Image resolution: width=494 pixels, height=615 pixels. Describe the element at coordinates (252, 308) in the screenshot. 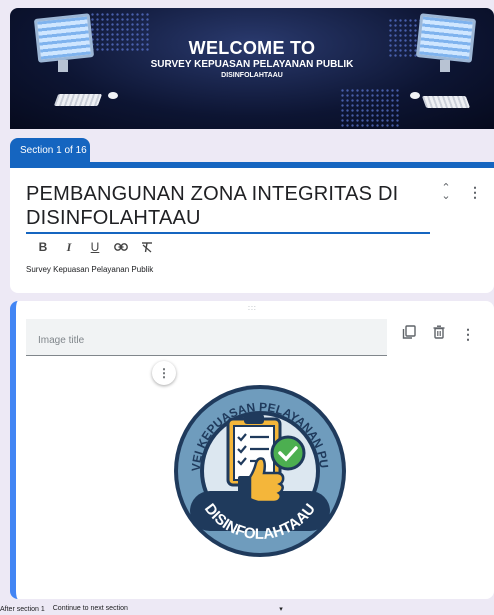

I see `drag-handle-icon: :::` at that location.